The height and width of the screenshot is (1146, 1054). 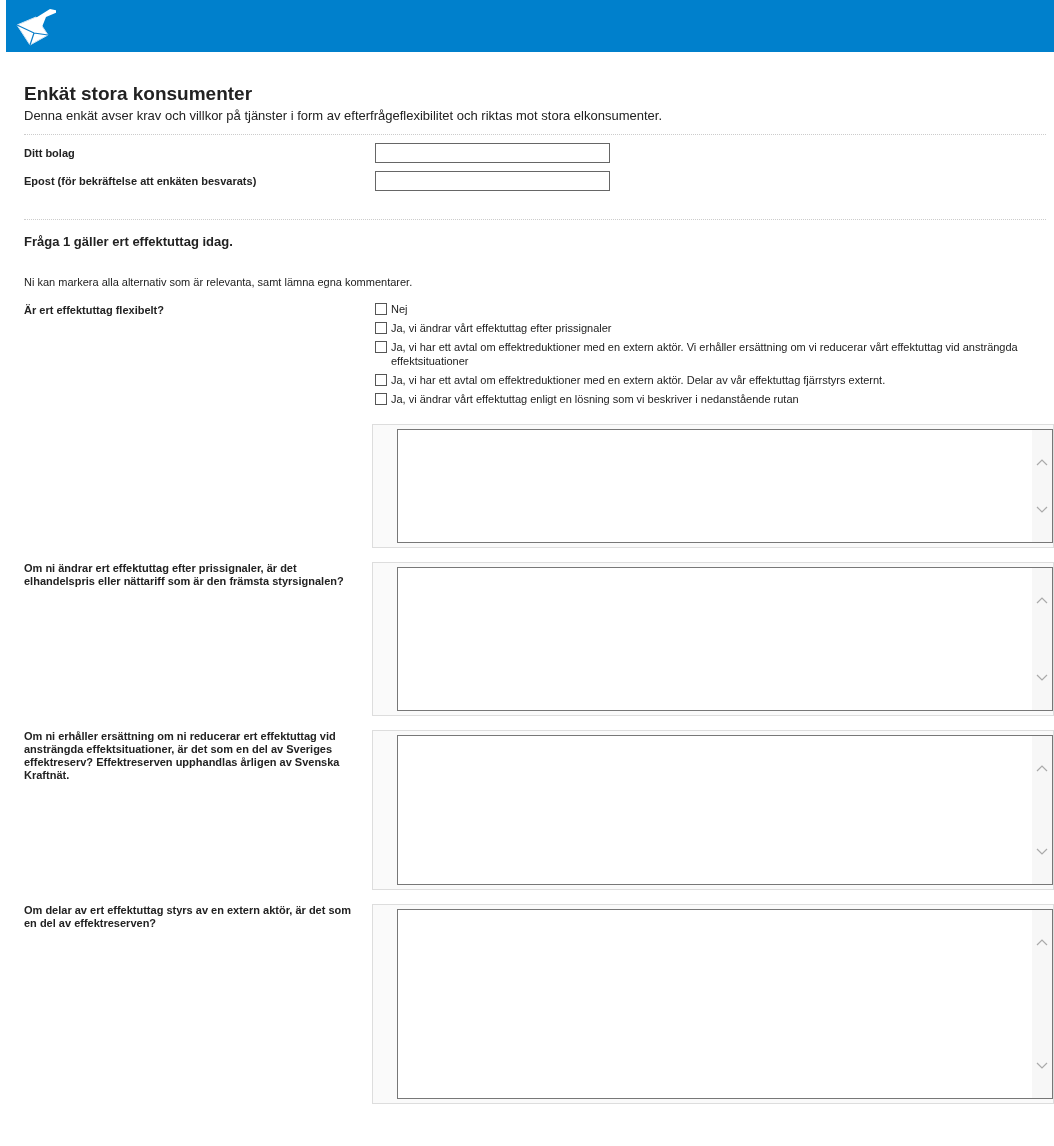 I want to click on section-heading: Fråga 1 gäller ert effektuttag idag., so click(x=129, y=242).